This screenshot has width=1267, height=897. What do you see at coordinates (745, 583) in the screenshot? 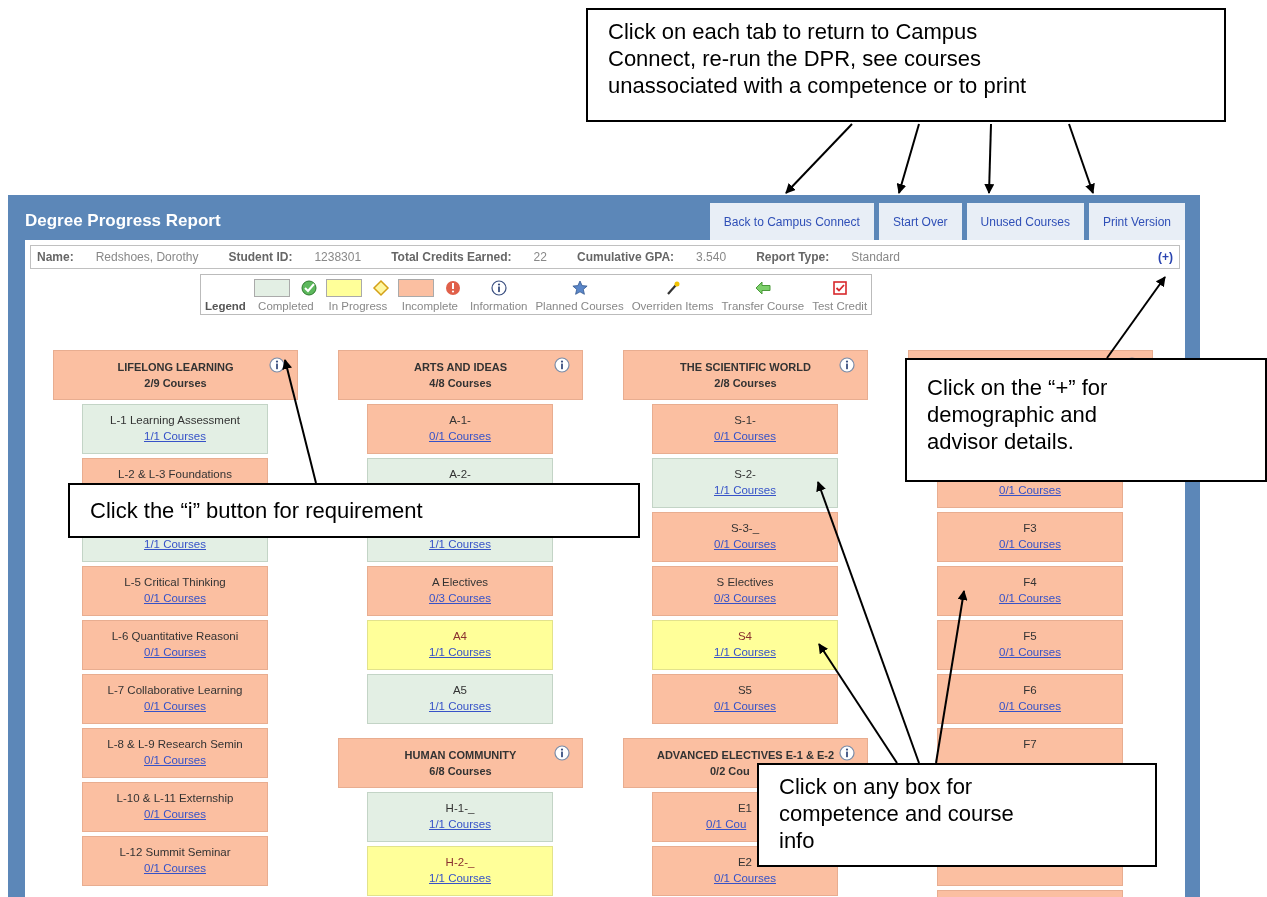
I see `requirement-name: S Electives` at bounding box center [745, 583].